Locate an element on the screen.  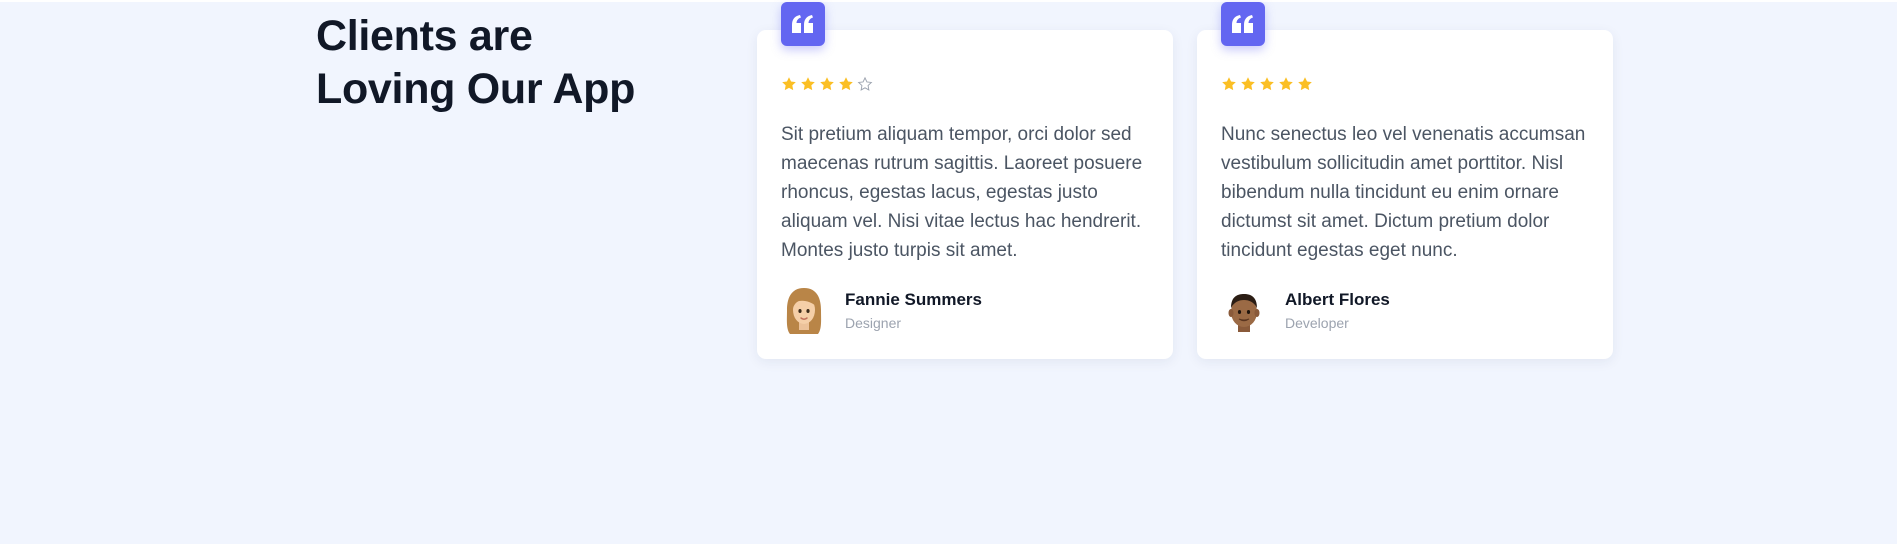
star-empty-icon is located at coordinates (865, 84).